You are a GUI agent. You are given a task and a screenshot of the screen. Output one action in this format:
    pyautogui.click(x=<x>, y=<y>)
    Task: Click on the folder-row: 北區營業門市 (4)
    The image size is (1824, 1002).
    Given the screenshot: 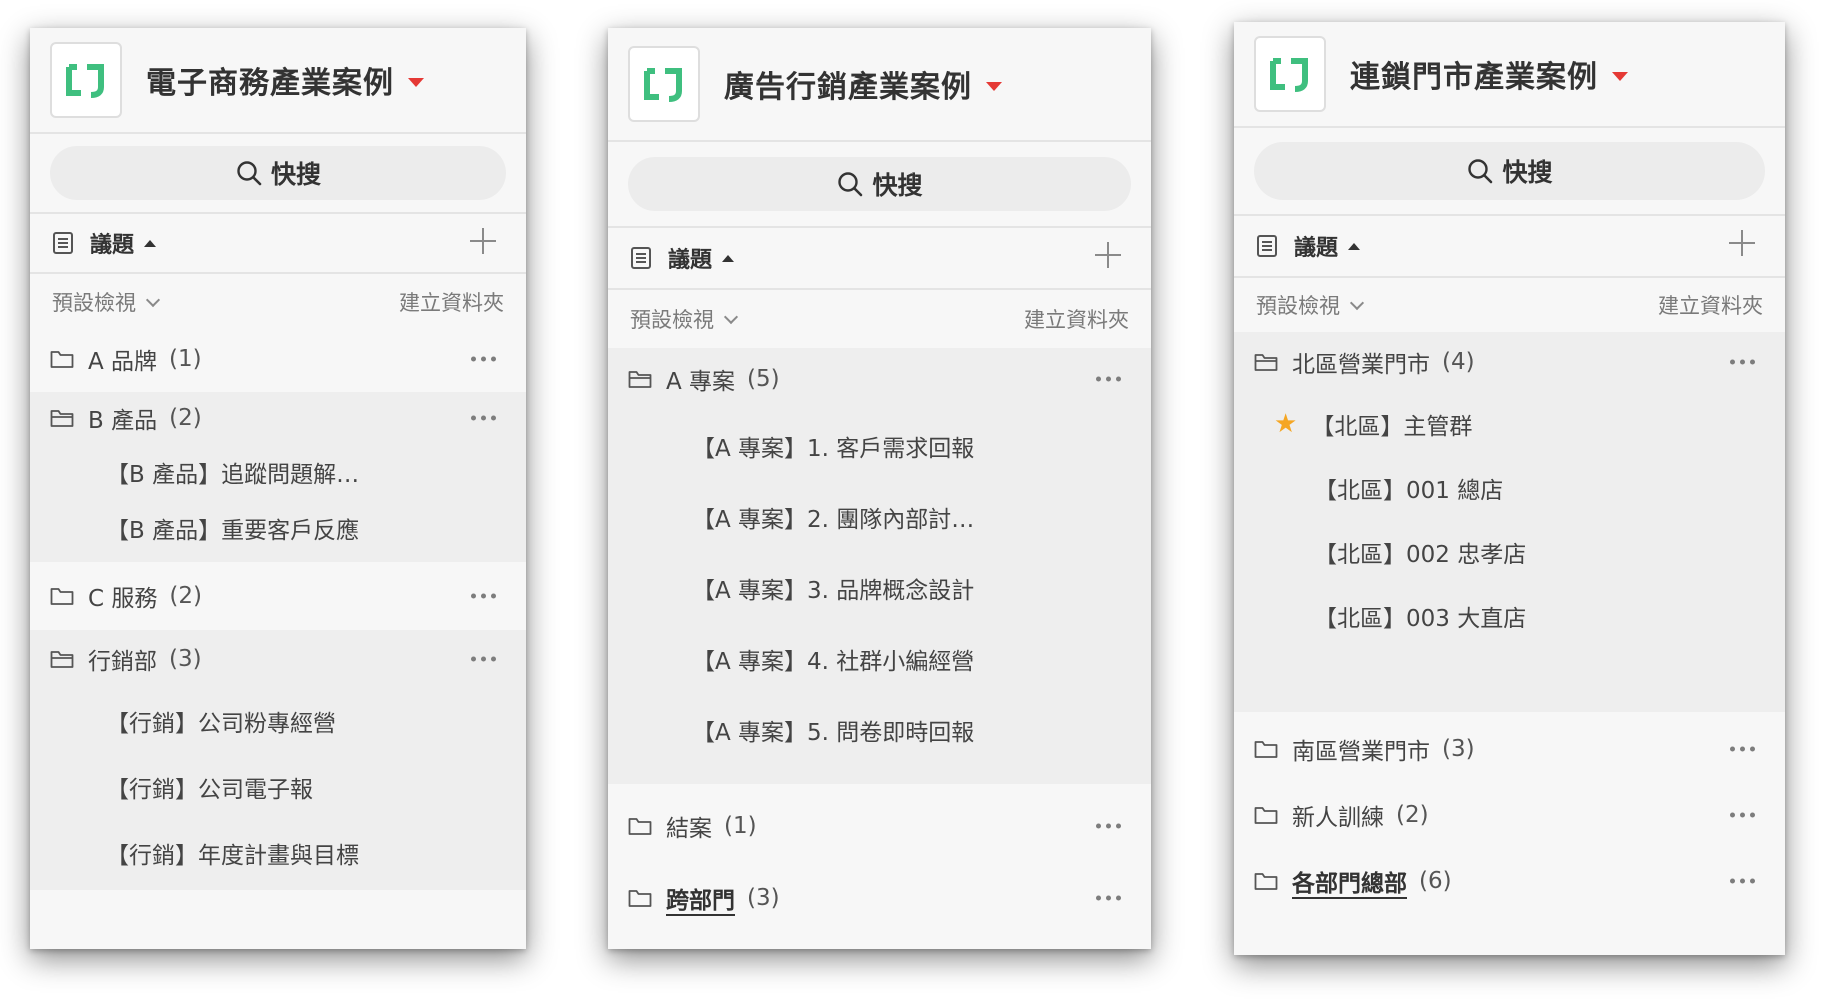 What is the action you would take?
    pyautogui.click(x=1509, y=362)
    